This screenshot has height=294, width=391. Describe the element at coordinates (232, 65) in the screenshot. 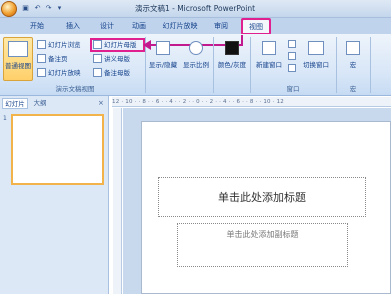

I see `color-grayscale-label: 颜色/灰度` at that location.